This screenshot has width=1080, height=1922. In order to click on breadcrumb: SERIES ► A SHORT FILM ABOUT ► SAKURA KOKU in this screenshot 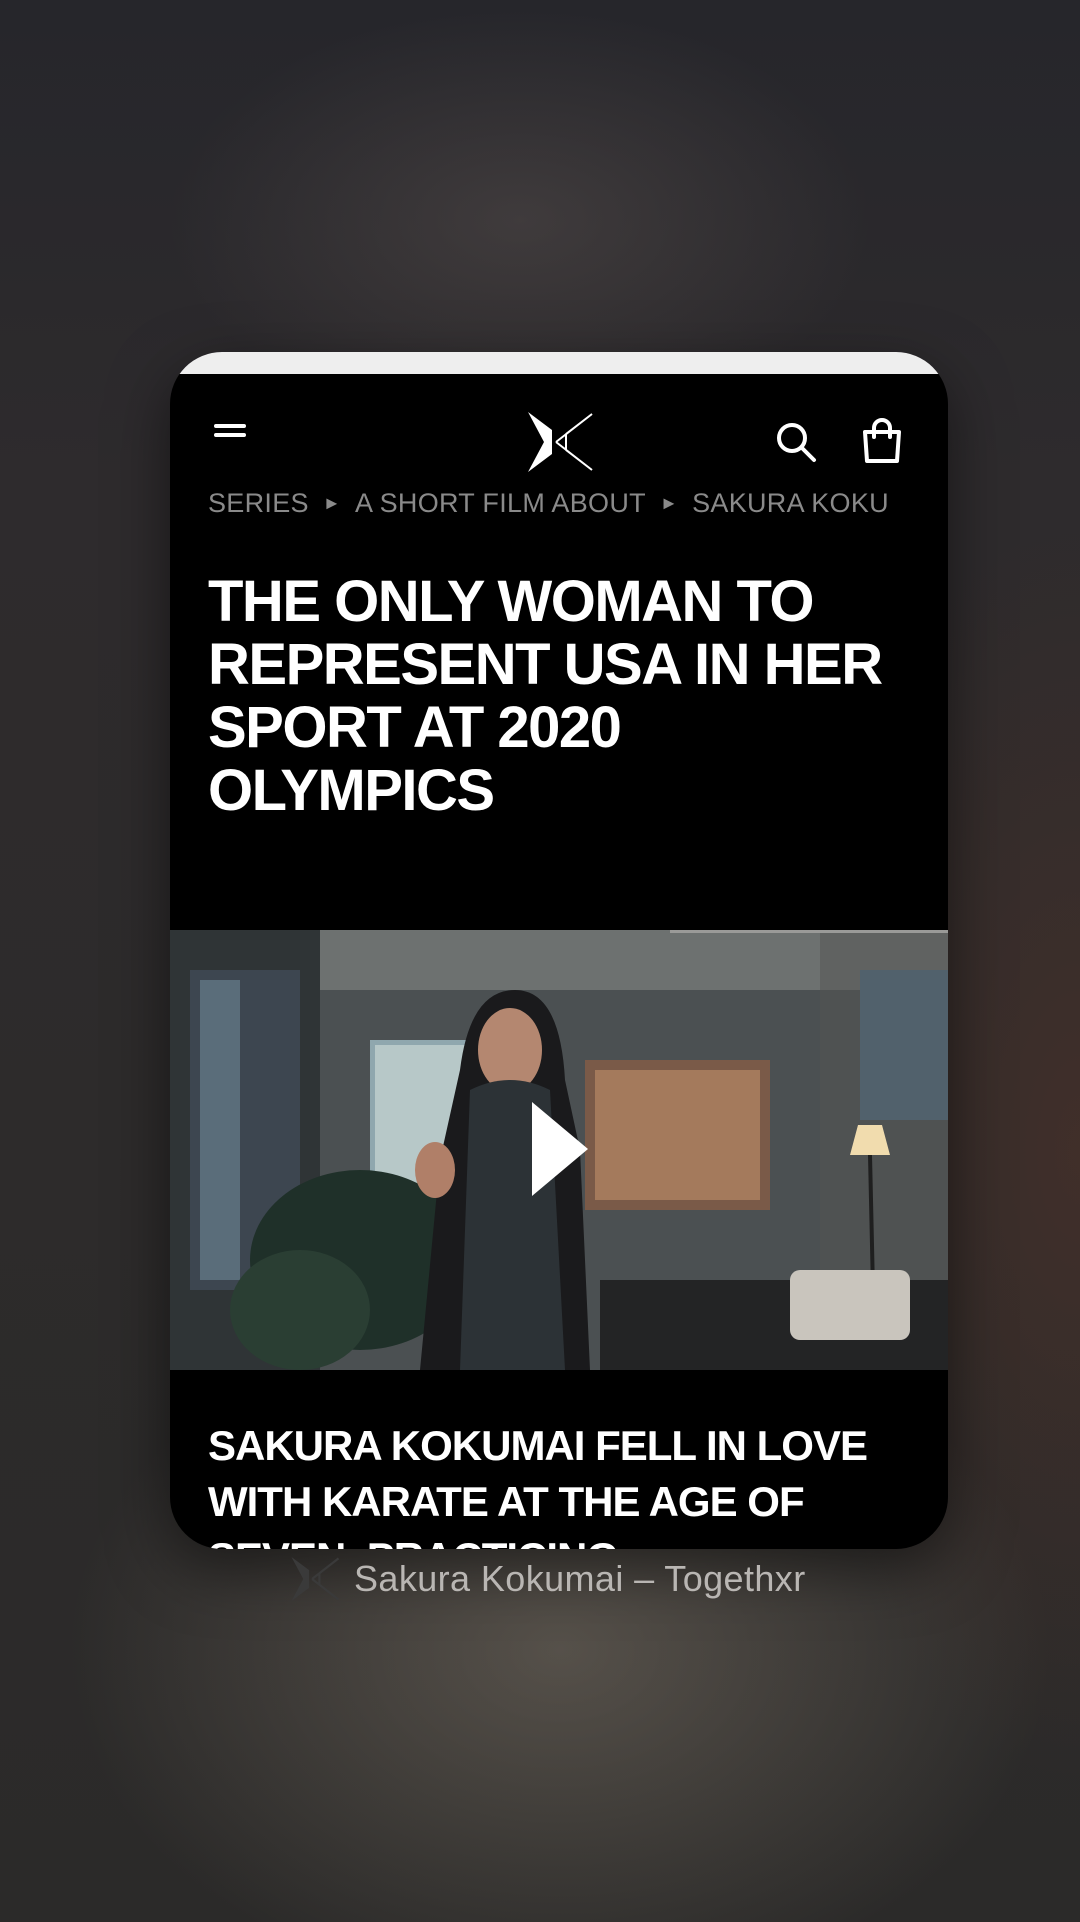, I will do `click(578, 503)`.